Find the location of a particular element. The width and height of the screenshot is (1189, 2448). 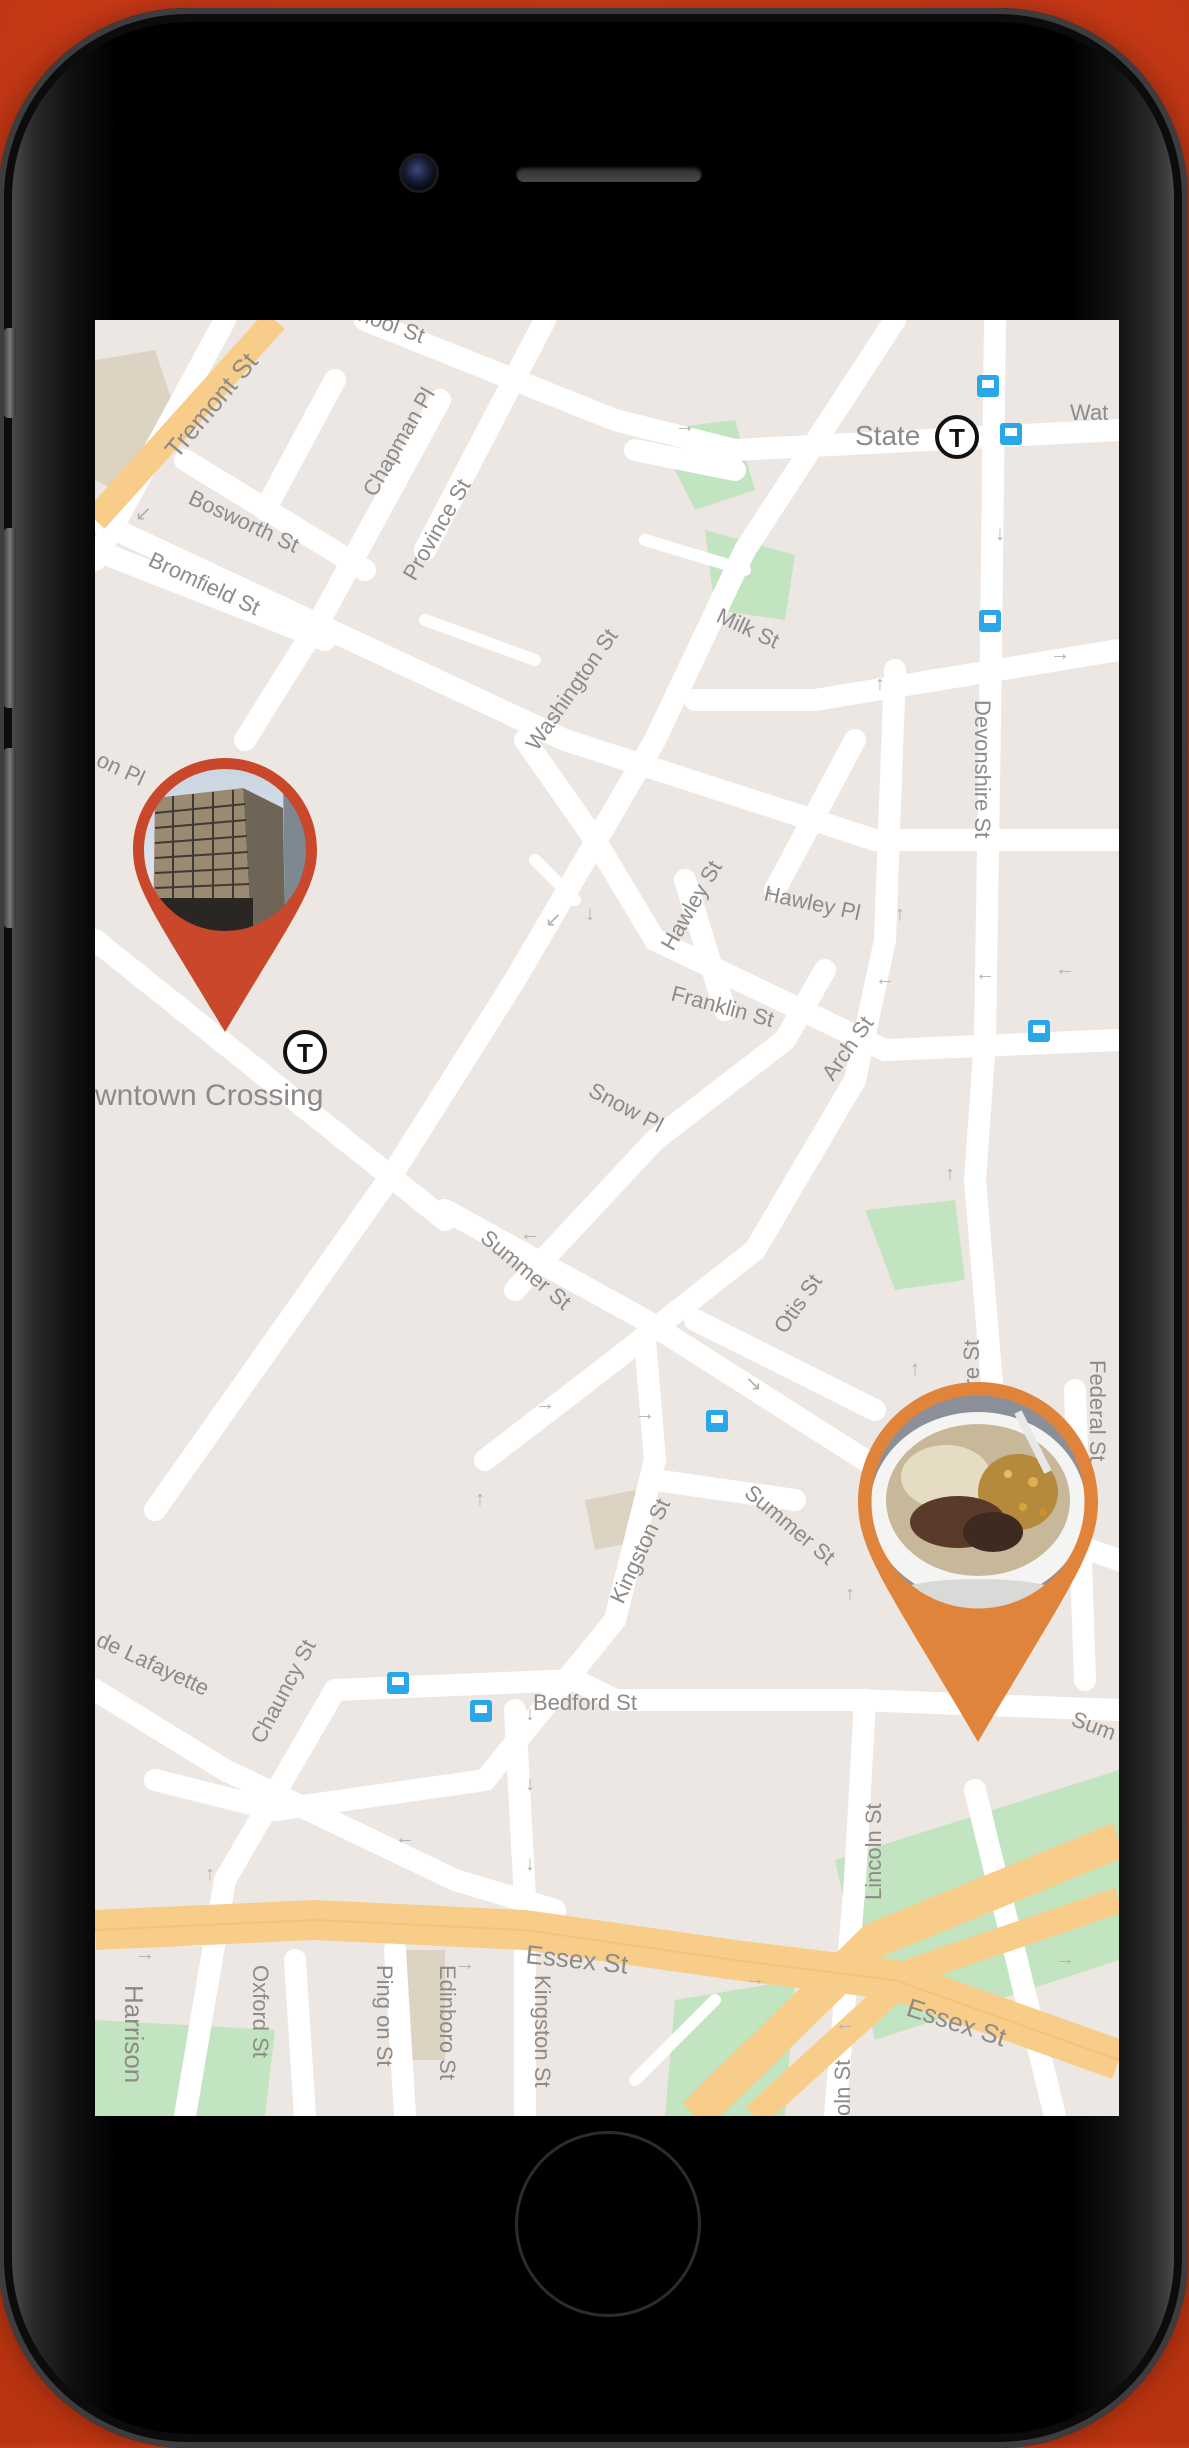

volume-down-button is located at coordinates (10, 838).